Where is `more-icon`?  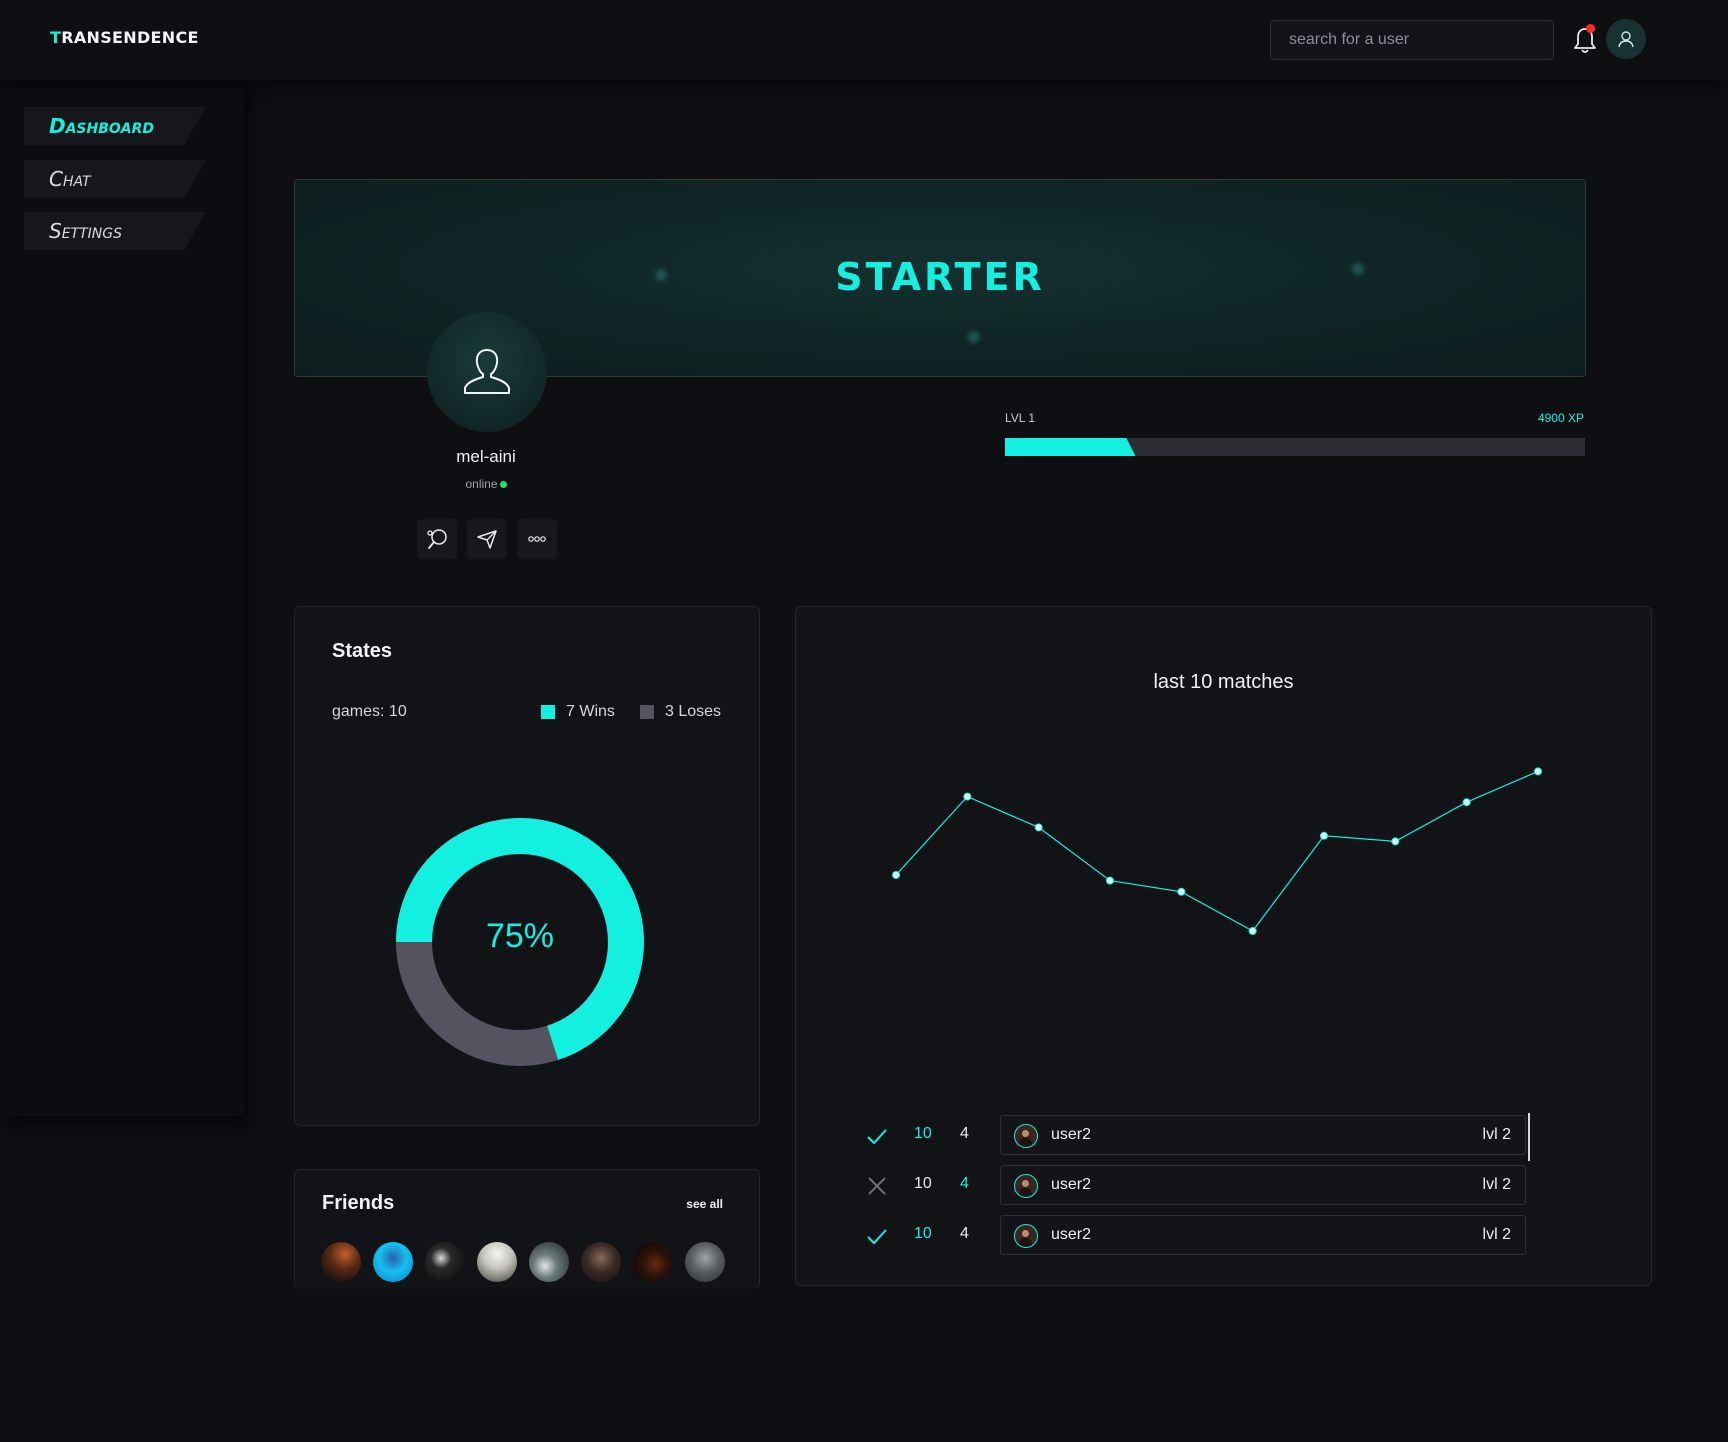
more-icon is located at coordinates (537, 539).